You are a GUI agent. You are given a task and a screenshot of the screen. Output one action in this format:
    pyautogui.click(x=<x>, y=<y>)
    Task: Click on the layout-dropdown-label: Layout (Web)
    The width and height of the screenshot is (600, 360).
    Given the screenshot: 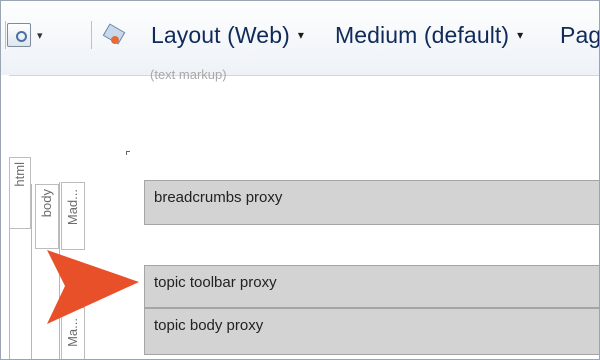 What is the action you would take?
    pyautogui.click(x=220, y=34)
    